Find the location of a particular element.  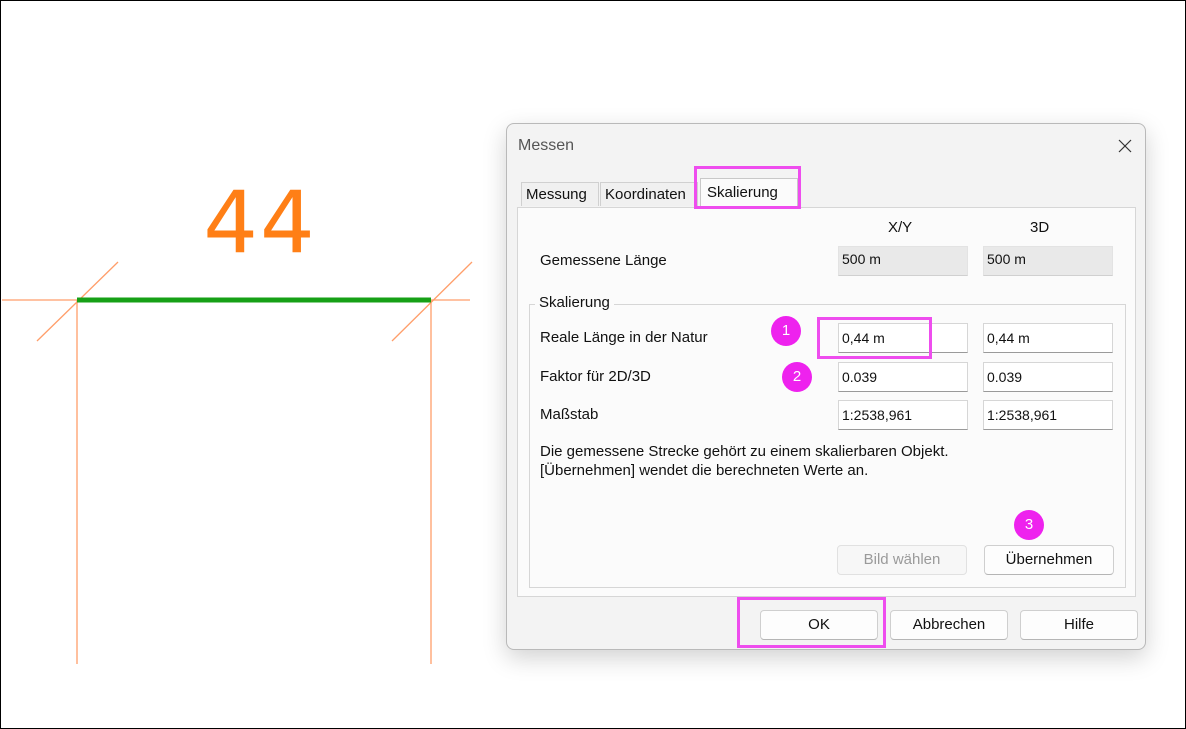

close-button is located at coordinates (1125, 146).